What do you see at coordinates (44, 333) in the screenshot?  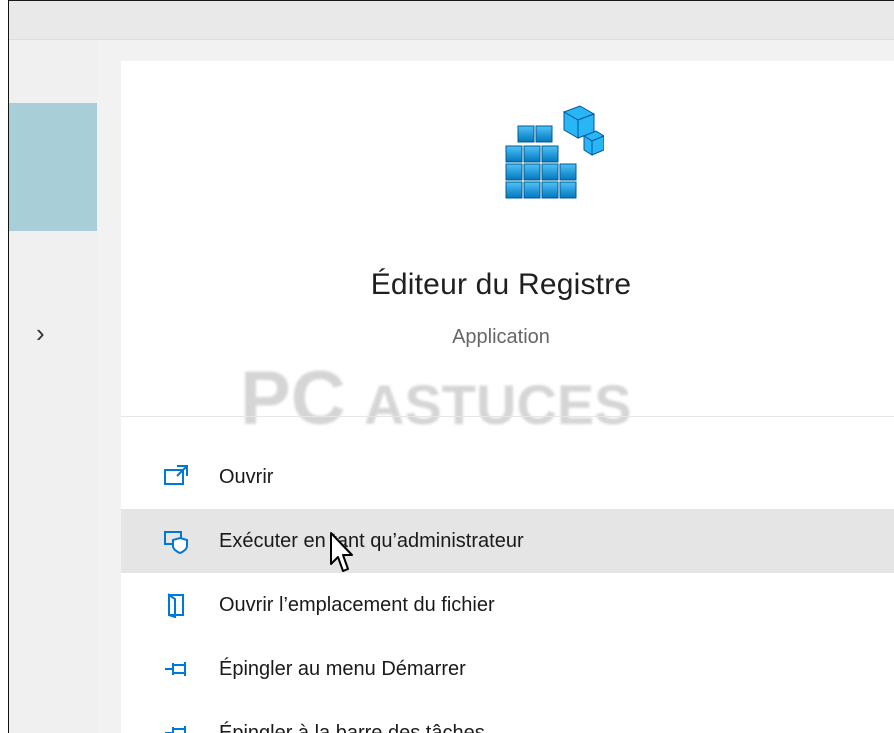 I see `chevron-right-icon: ›` at bounding box center [44, 333].